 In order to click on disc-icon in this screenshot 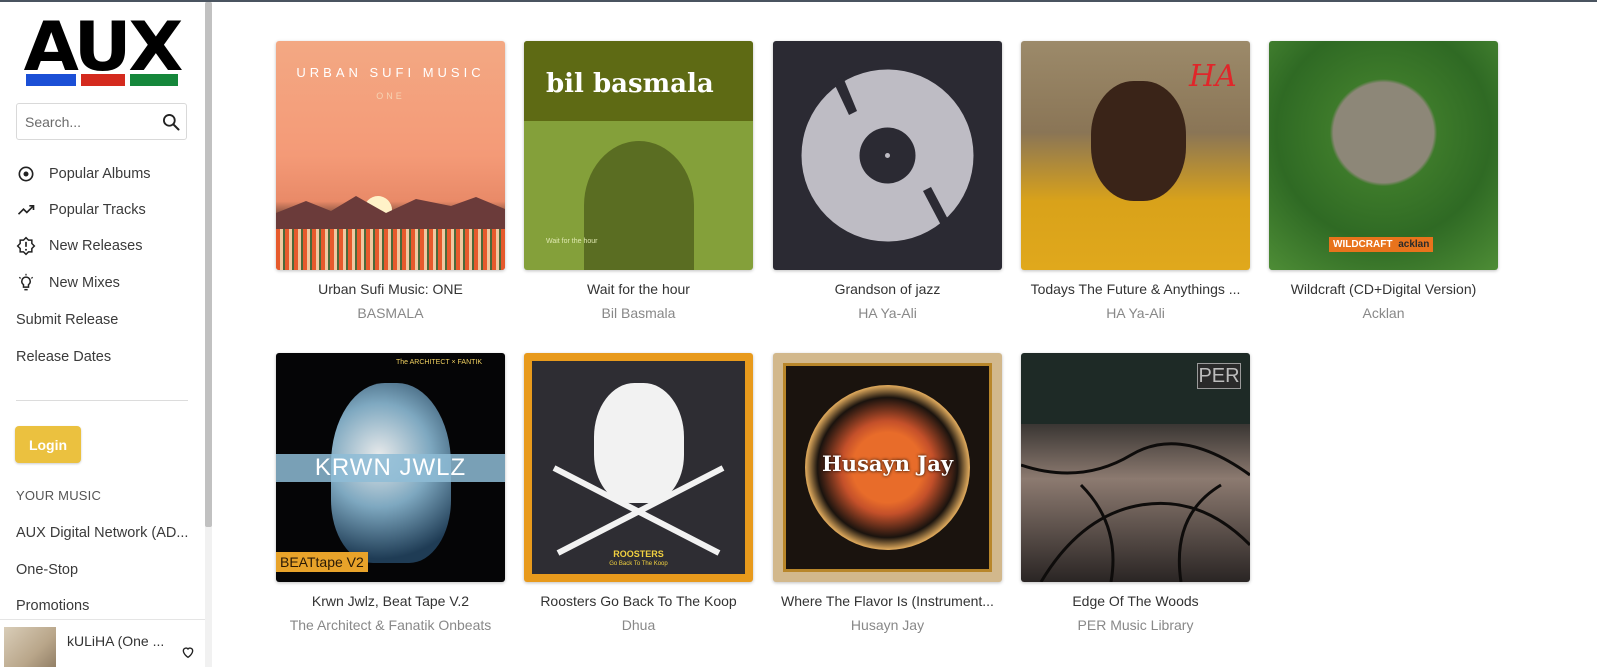, I will do `click(26, 174)`.